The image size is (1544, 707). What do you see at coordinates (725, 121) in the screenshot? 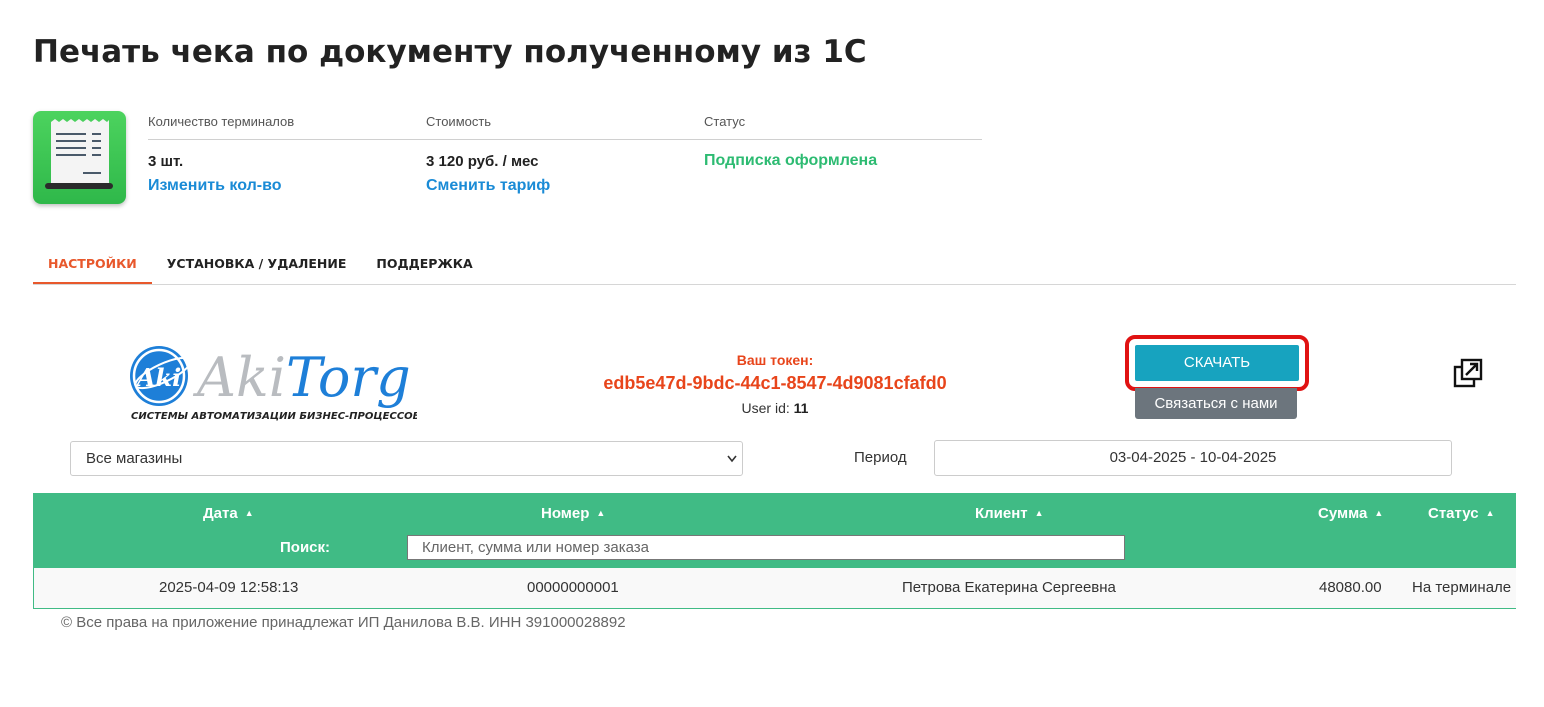
I see `status-label: Статус` at bounding box center [725, 121].